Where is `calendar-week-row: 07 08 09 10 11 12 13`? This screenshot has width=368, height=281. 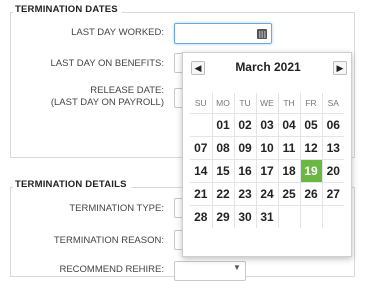
calendar-week-row: 07 08 09 10 11 12 13 is located at coordinates (267, 148).